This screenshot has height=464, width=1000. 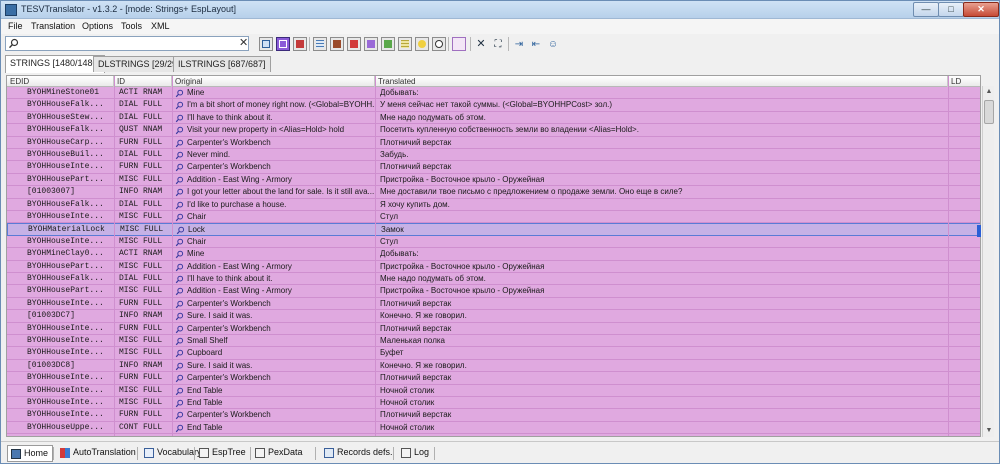 I want to click on tab-home: Home, so click(x=30, y=453).